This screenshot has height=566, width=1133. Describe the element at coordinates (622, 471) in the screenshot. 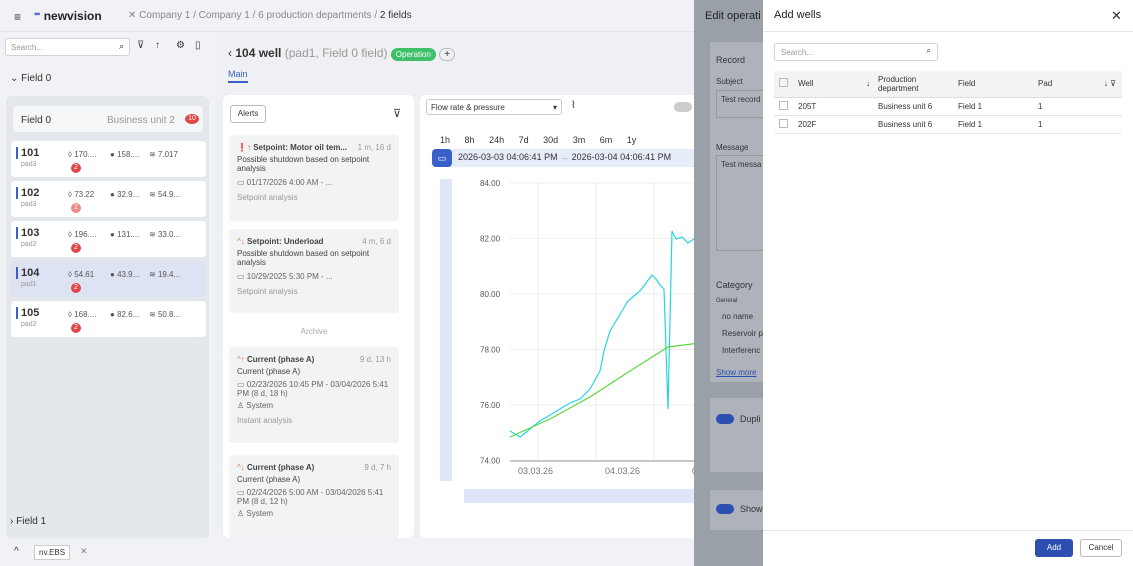

I see `x-tick-label: 04.03.26` at that location.